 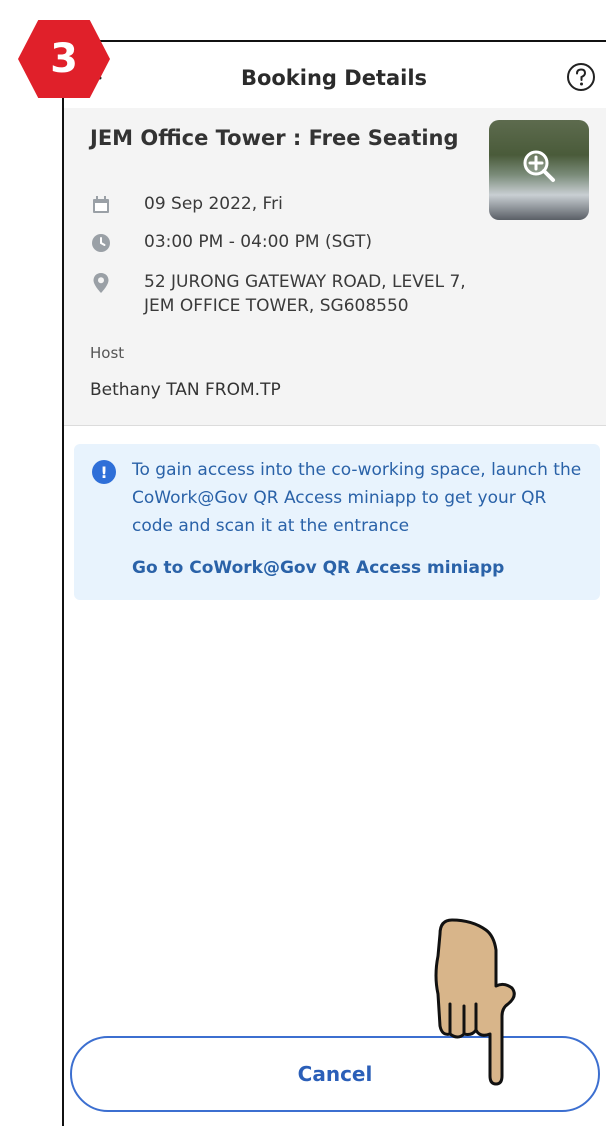 What do you see at coordinates (64, 59) in the screenshot?
I see `step-number: 3` at bounding box center [64, 59].